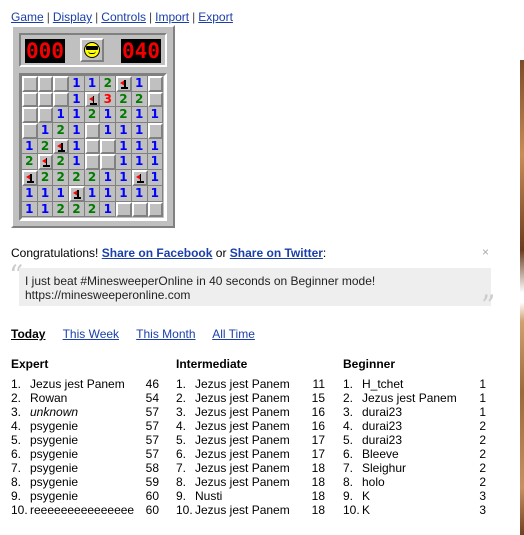 This screenshot has height=535, width=524. What do you see at coordinates (108, 295) in the screenshot?
I see `share-url-line: https://minesweeperonline.com` at bounding box center [108, 295].